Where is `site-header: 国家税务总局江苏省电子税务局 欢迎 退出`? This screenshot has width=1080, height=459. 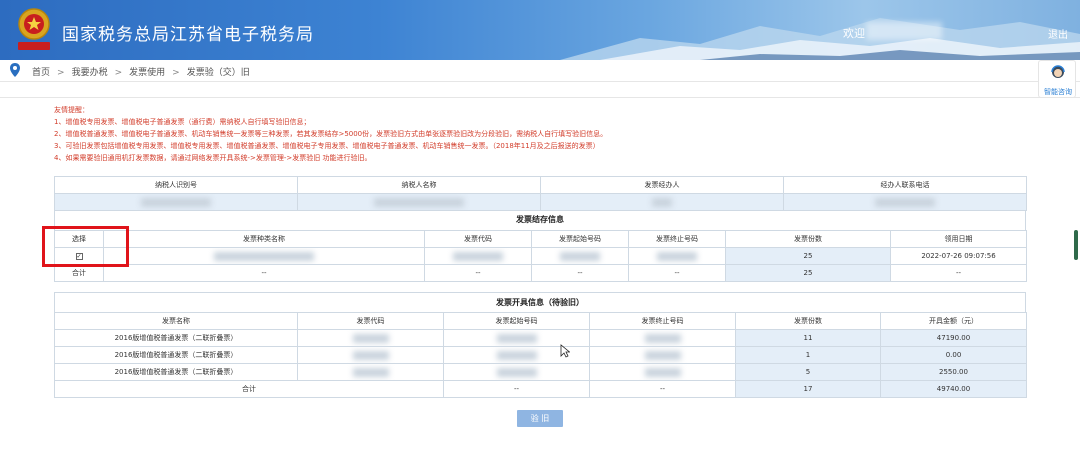 site-header: 国家税务总局江苏省电子税务局 欢迎 退出 is located at coordinates (540, 30).